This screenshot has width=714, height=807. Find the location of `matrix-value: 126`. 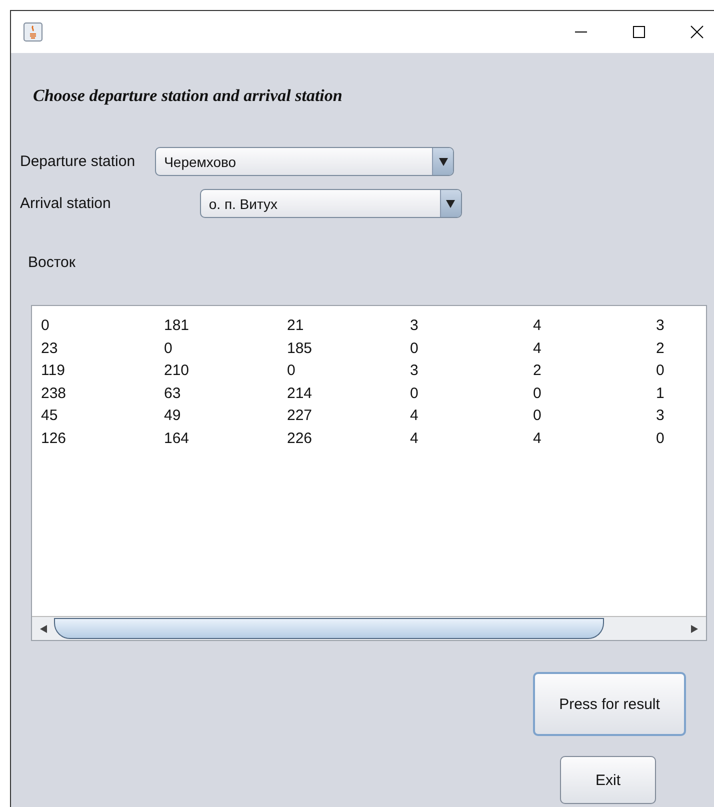

matrix-value: 126 is located at coordinates (54, 439).